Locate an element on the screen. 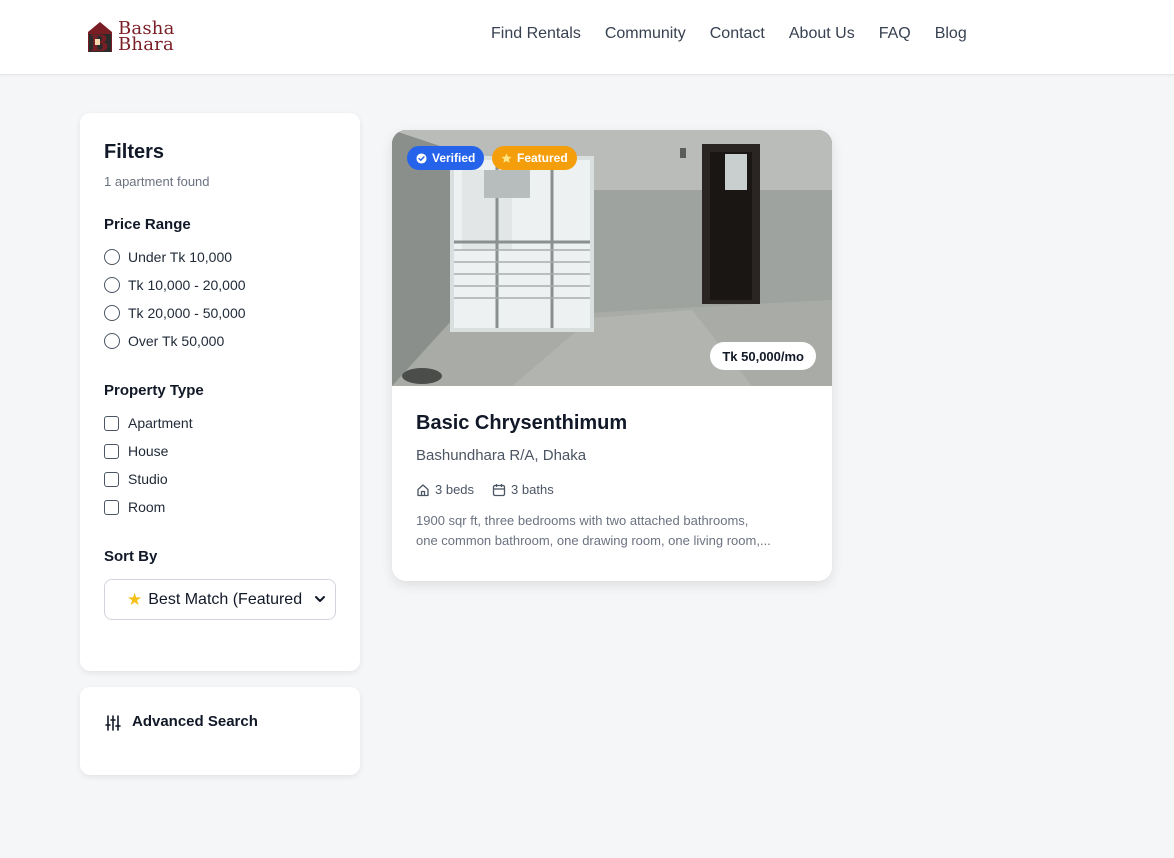  nav-find-rentals: Find Rentals is located at coordinates (536, 34).